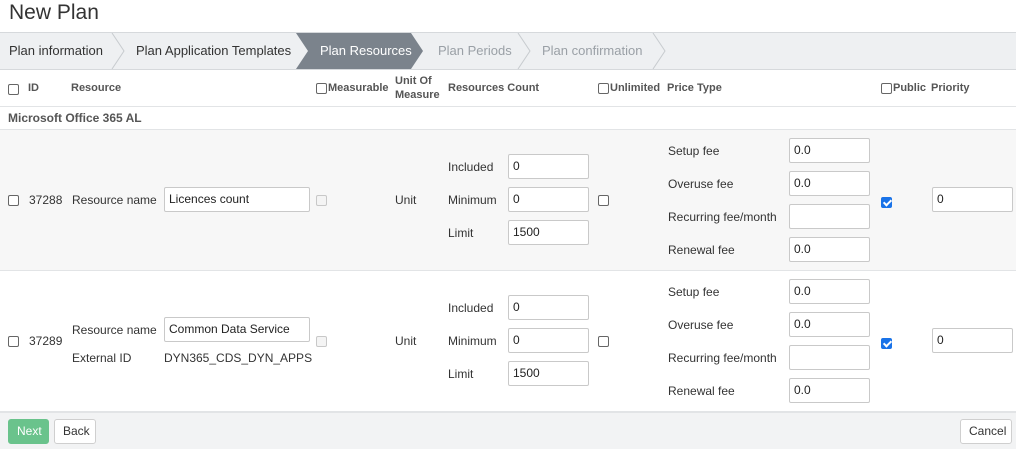  What do you see at coordinates (237, 199) in the screenshot?
I see `resource-name-input: Licences count` at bounding box center [237, 199].